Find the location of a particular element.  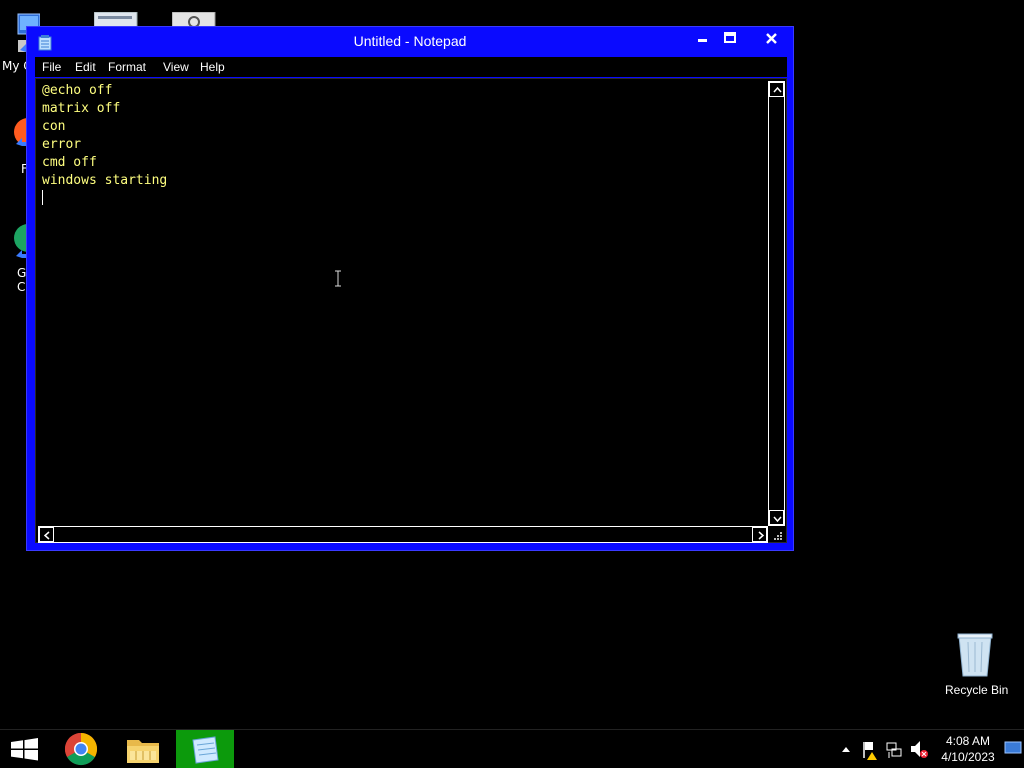

recycle-bin-icon is located at coordinates (975, 655).